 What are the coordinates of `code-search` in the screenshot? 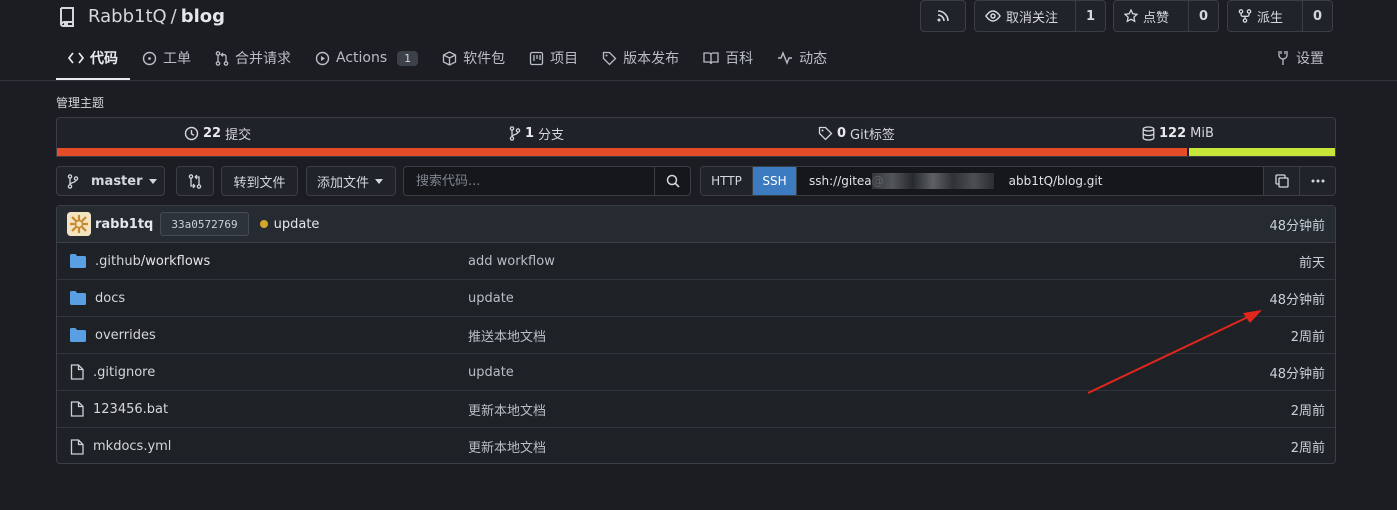 It's located at (547, 181).